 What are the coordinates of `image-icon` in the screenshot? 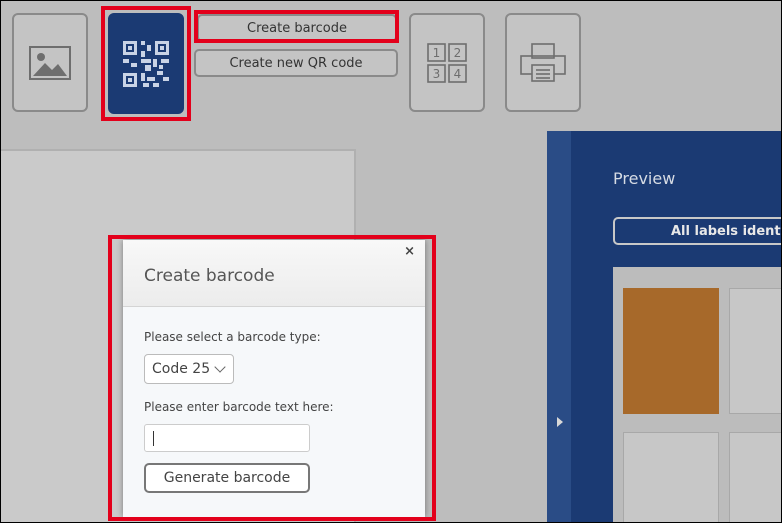 It's located at (50, 62).